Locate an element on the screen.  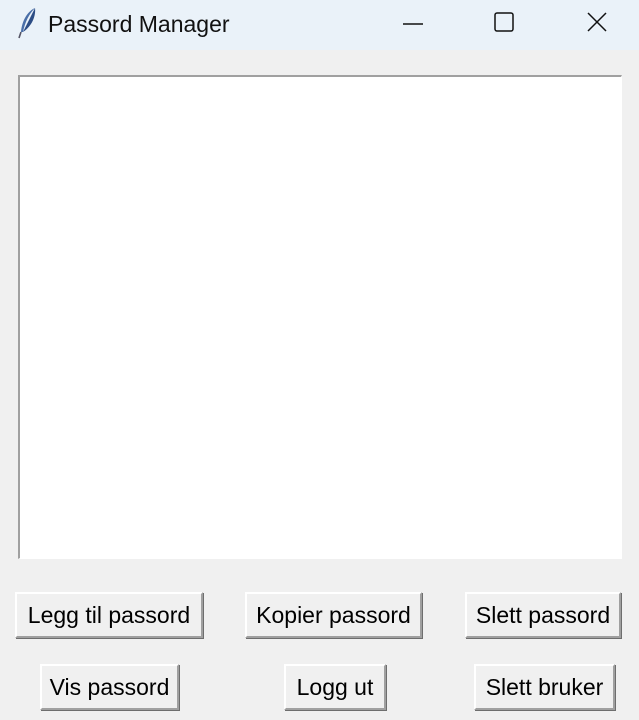
minimize-button is located at coordinates (413, 22).